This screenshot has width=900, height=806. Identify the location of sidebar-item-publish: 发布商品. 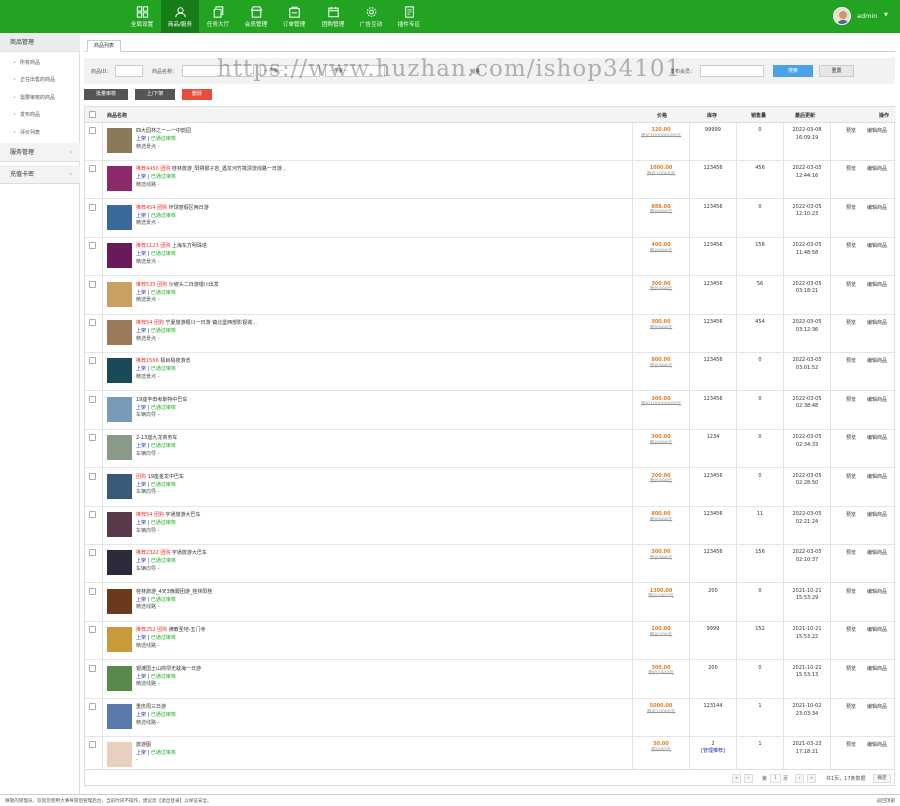
(26, 114).